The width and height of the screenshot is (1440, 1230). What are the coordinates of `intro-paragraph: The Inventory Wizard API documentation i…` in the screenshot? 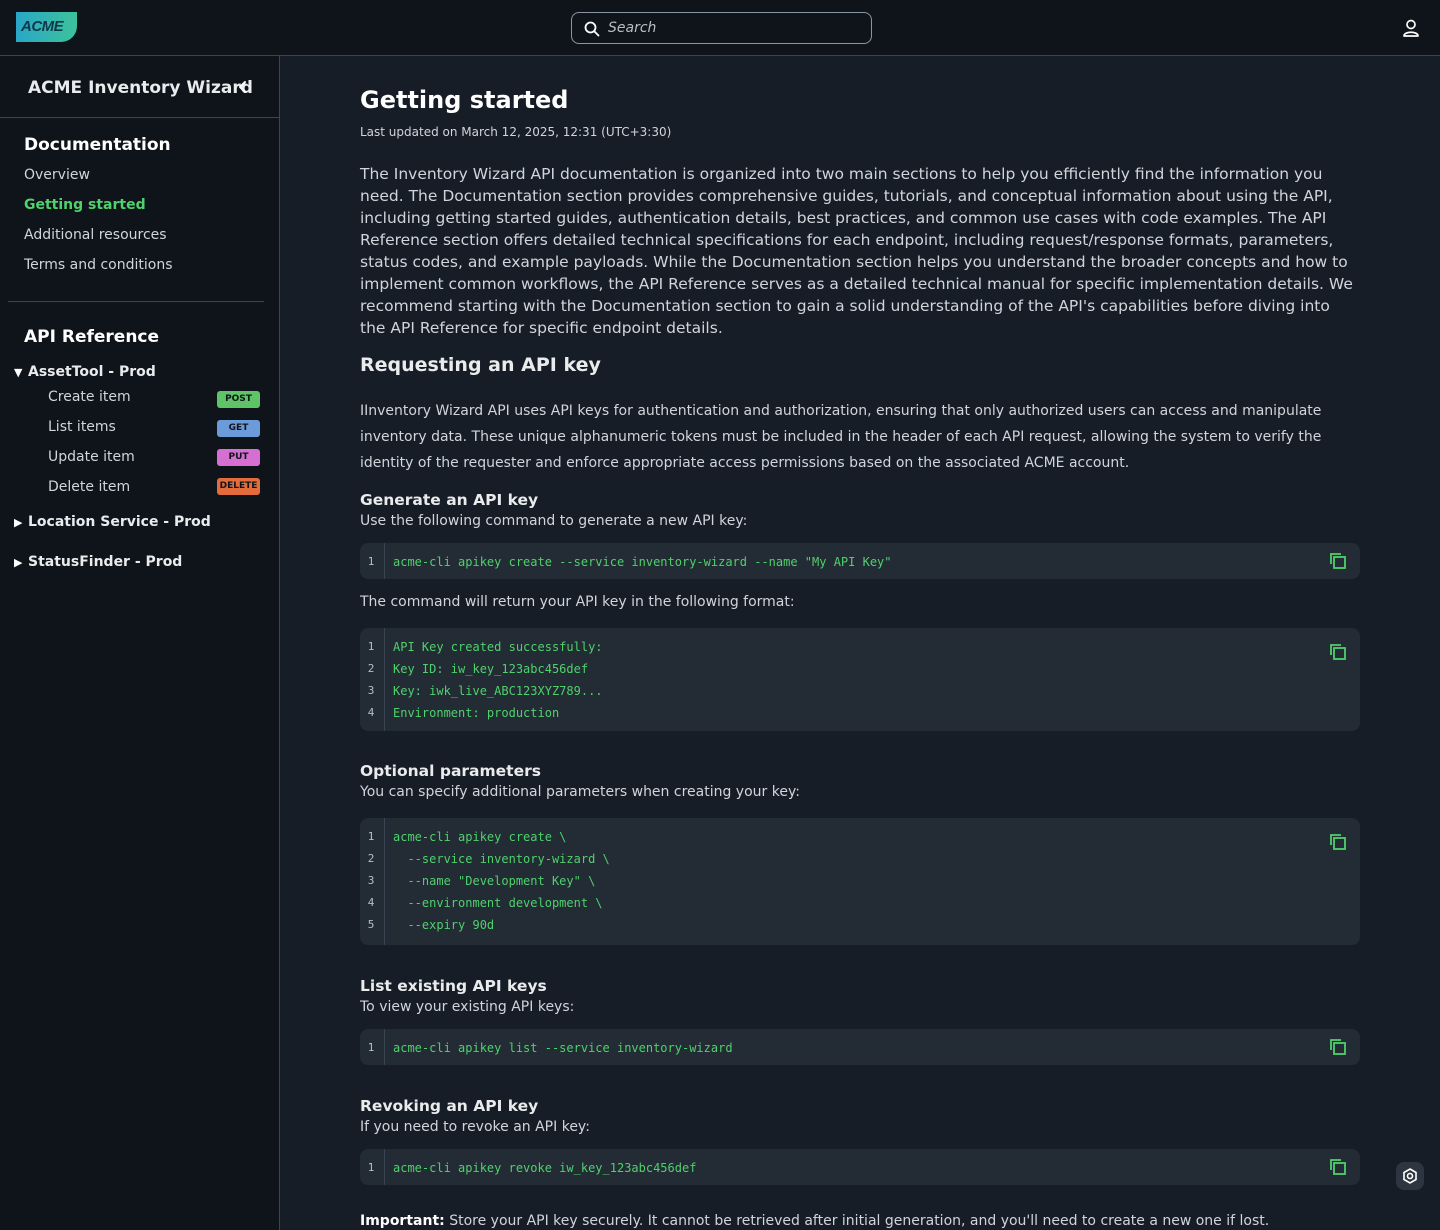 It's located at (856, 251).